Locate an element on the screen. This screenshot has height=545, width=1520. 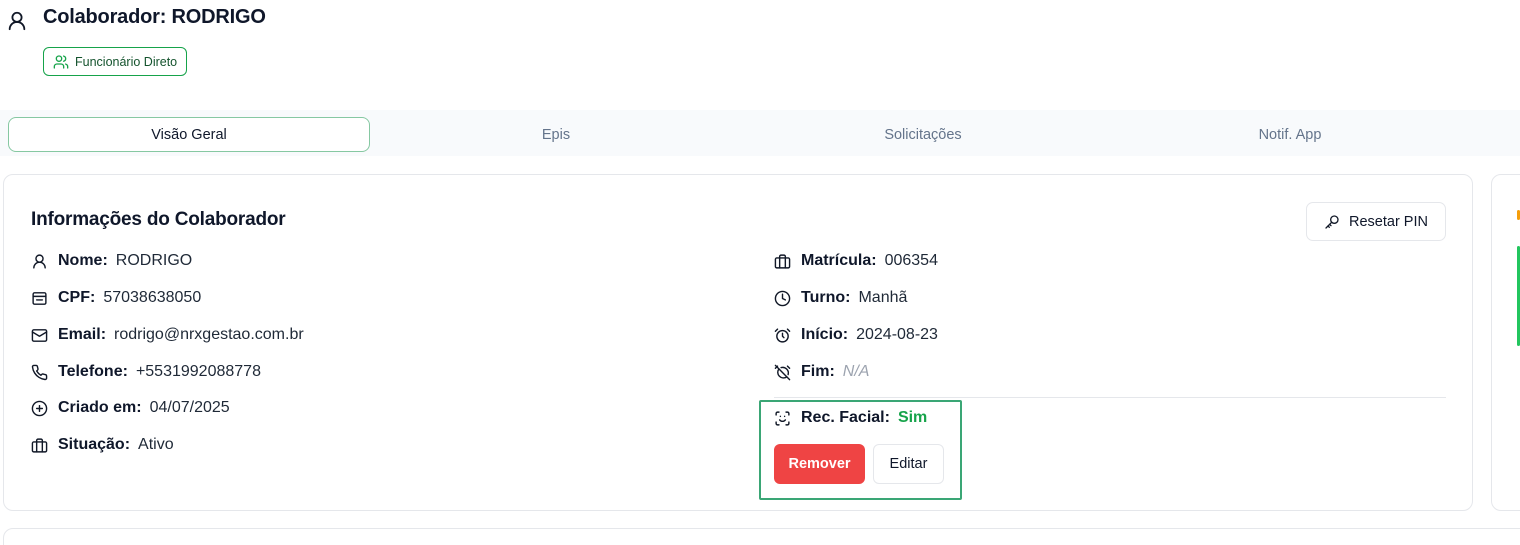
status-badge: Funcionário Direto is located at coordinates (115, 61).